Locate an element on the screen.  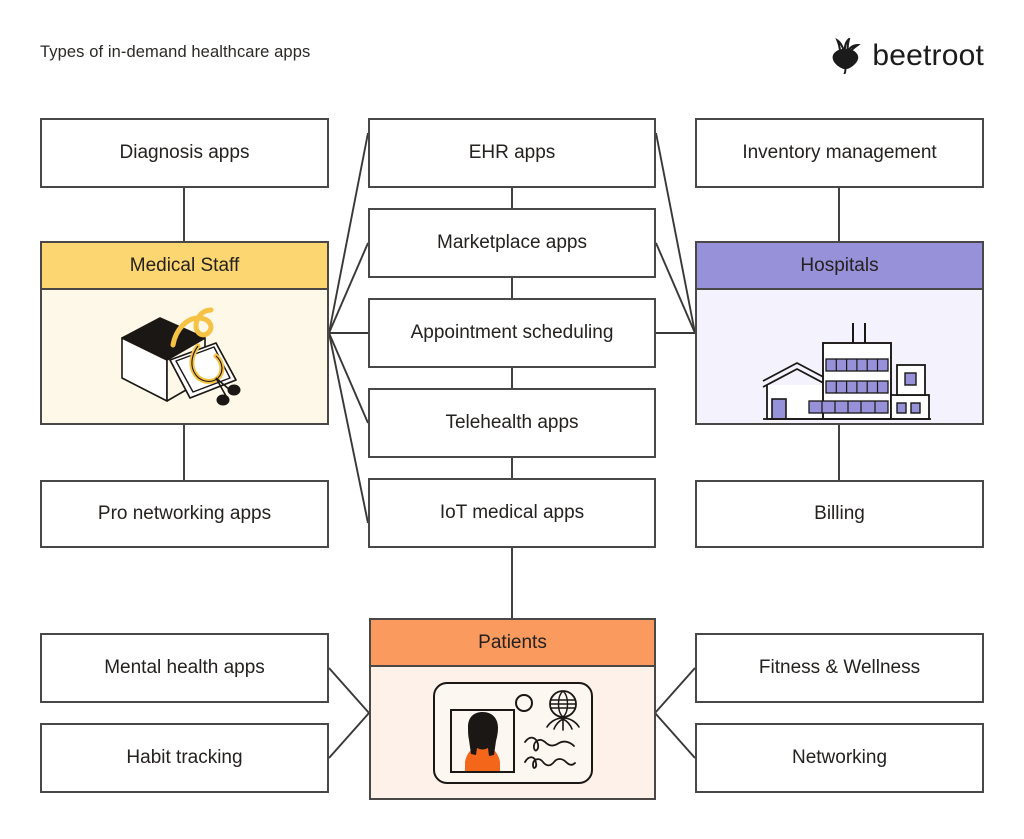
link-medicalstaff-telehealth is located at coordinates (348, 378).